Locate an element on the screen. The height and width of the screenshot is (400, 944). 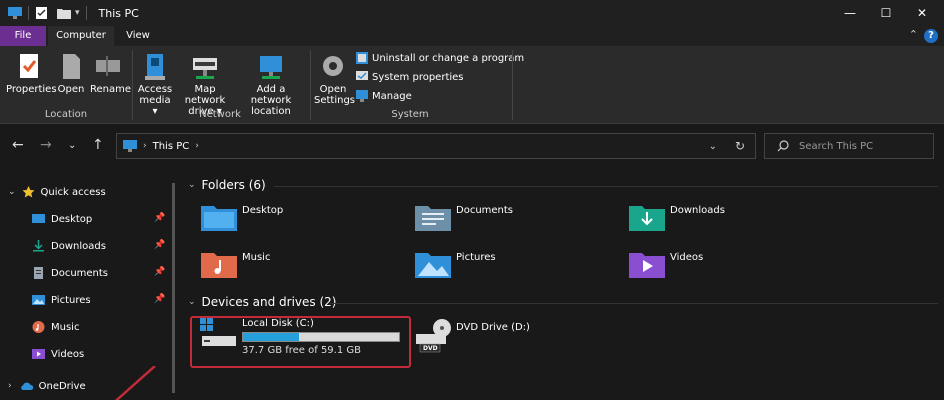
window-title: This PC is located at coordinates (118, 13).